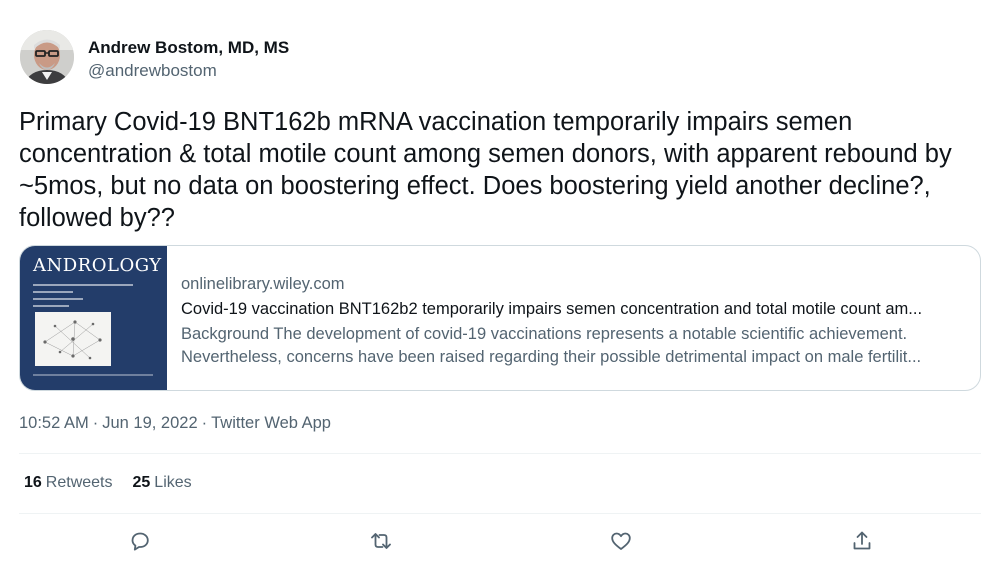 Image resolution: width=1000 pixels, height=579 pixels. Describe the element at coordinates (118, 483) in the screenshot. I see `engagement-stats: 16 Retweets 25 Likes` at that location.